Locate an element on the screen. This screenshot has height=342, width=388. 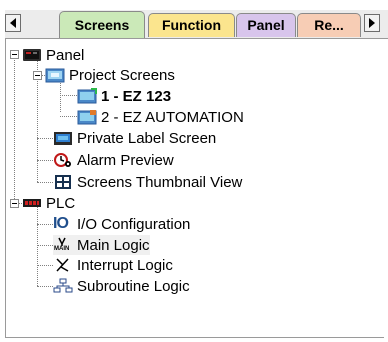
collapse-project-screens-expander is located at coordinates (37, 75).